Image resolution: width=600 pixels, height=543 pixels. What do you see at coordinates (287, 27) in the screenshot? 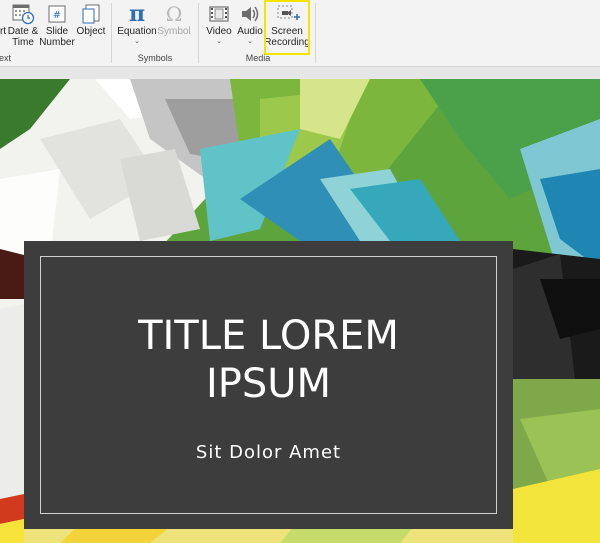
I see `screen-recording-highlight` at bounding box center [287, 27].